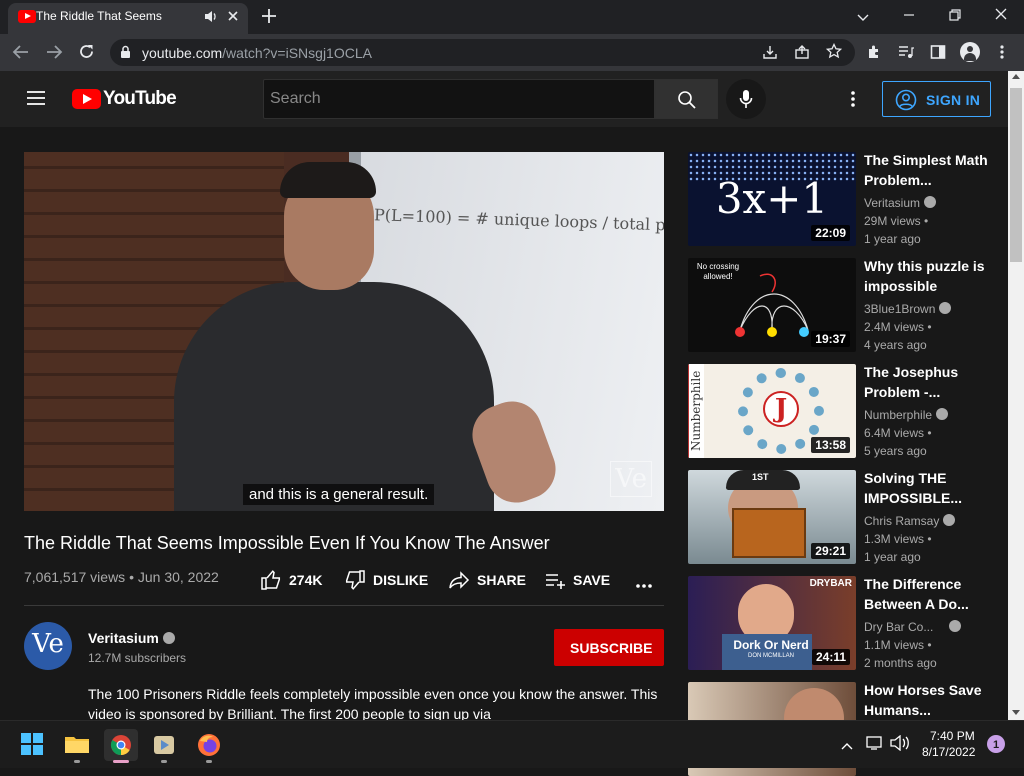  What do you see at coordinates (209, 747) in the screenshot?
I see `firefox-icon` at bounding box center [209, 747].